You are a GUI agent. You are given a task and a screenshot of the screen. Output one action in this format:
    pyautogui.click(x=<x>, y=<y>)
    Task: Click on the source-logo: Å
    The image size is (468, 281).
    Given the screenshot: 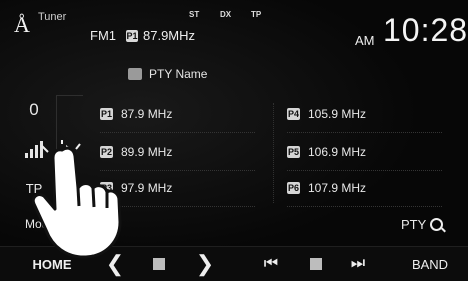 What is the action you would take?
    pyautogui.click(x=22, y=25)
    